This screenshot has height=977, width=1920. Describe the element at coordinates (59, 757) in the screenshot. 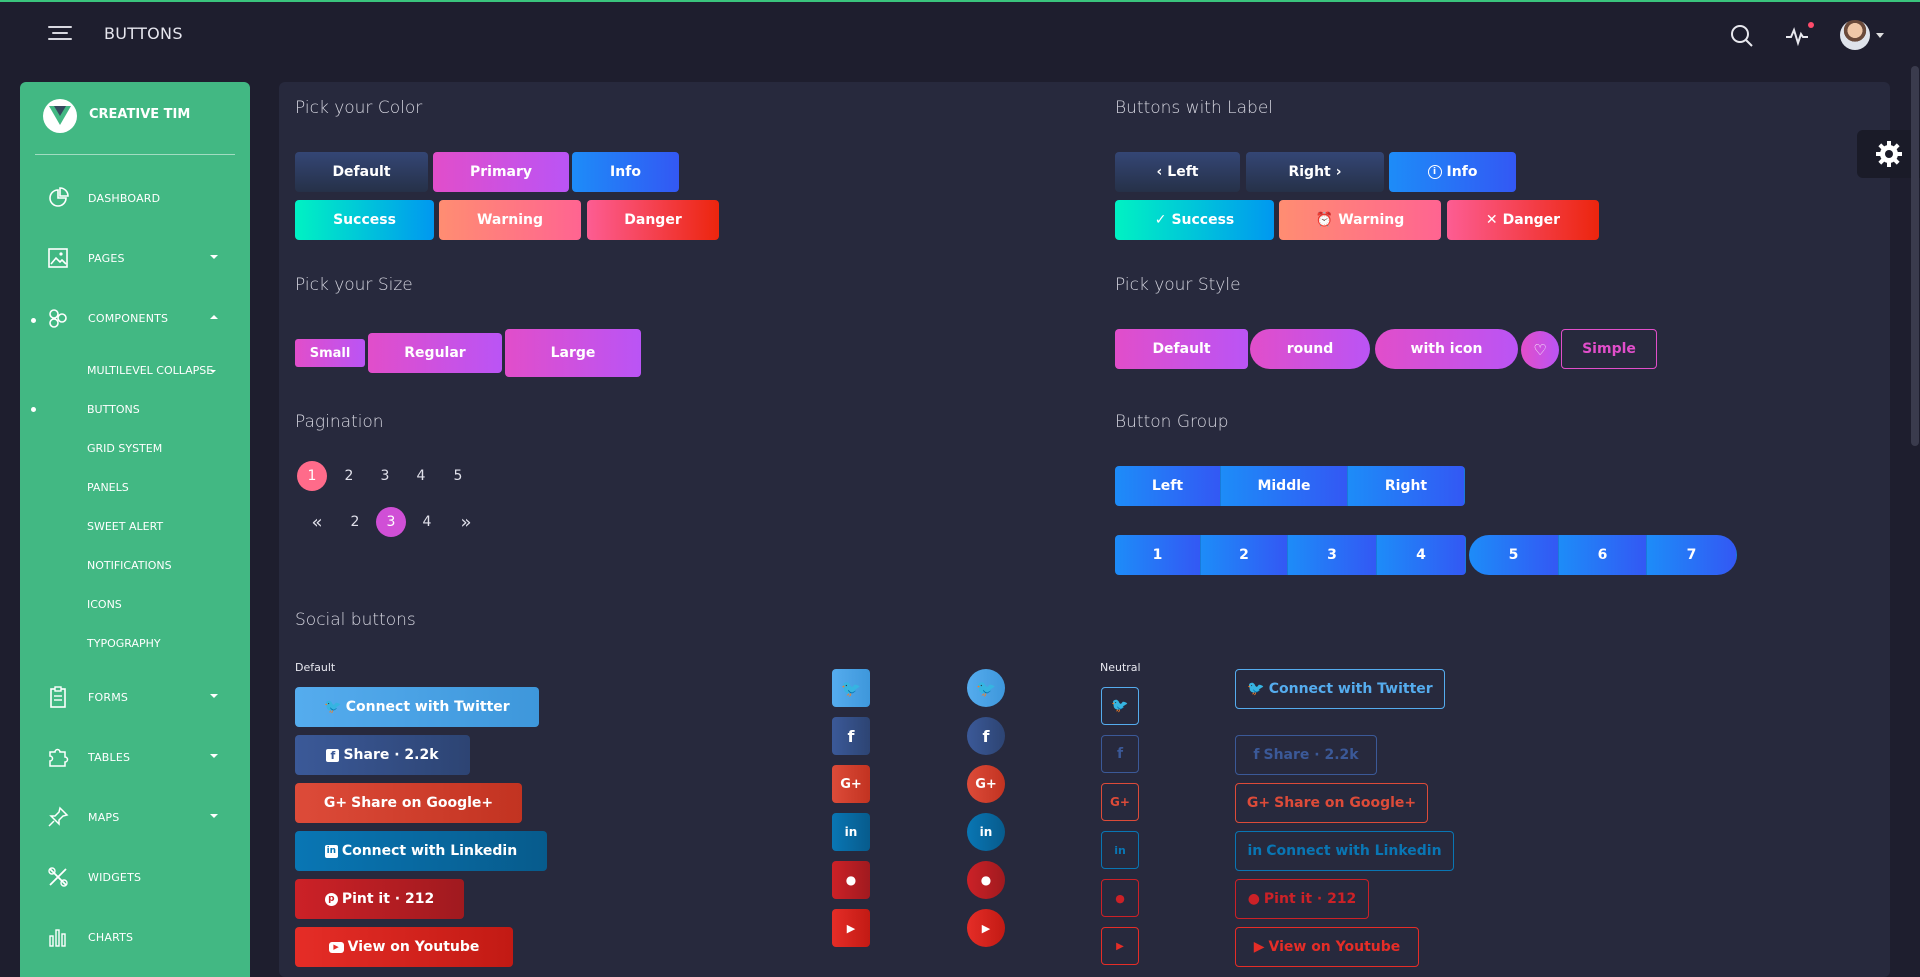

I see `puzzle-icon` at that location.